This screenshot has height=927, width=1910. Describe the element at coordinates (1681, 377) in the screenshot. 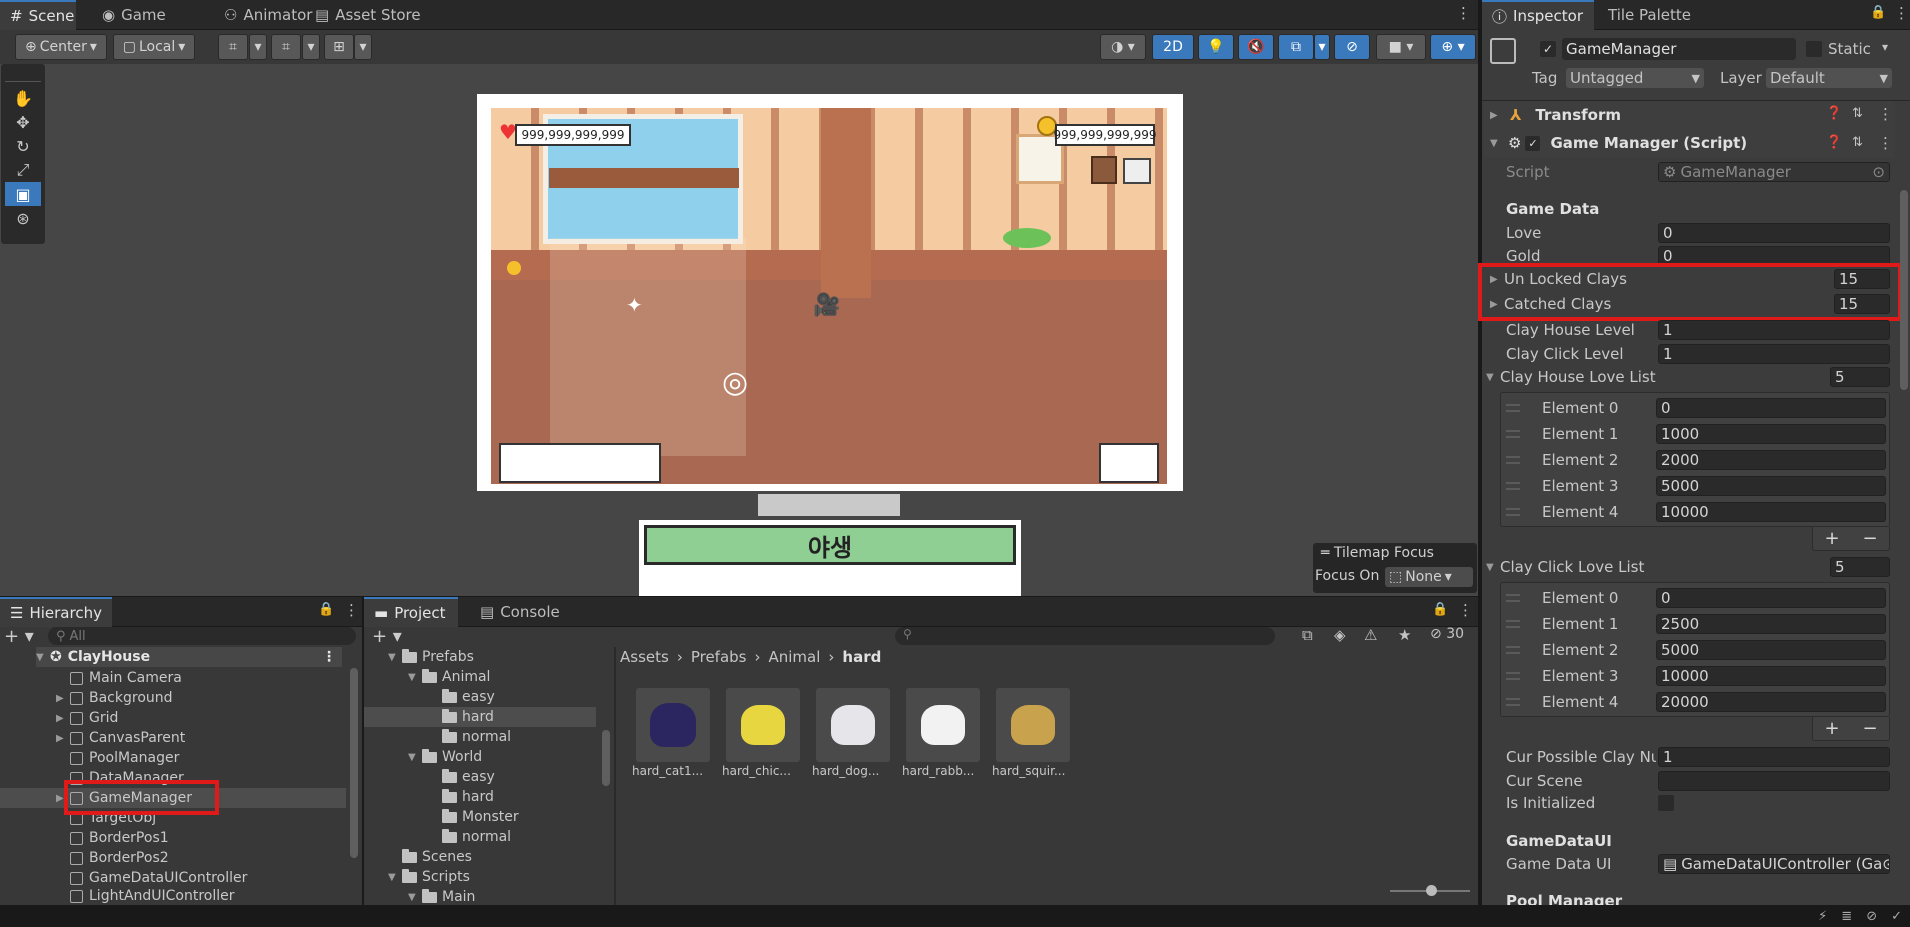

I see `house-love-foldout: ▼ Clay House Love List` at that location.